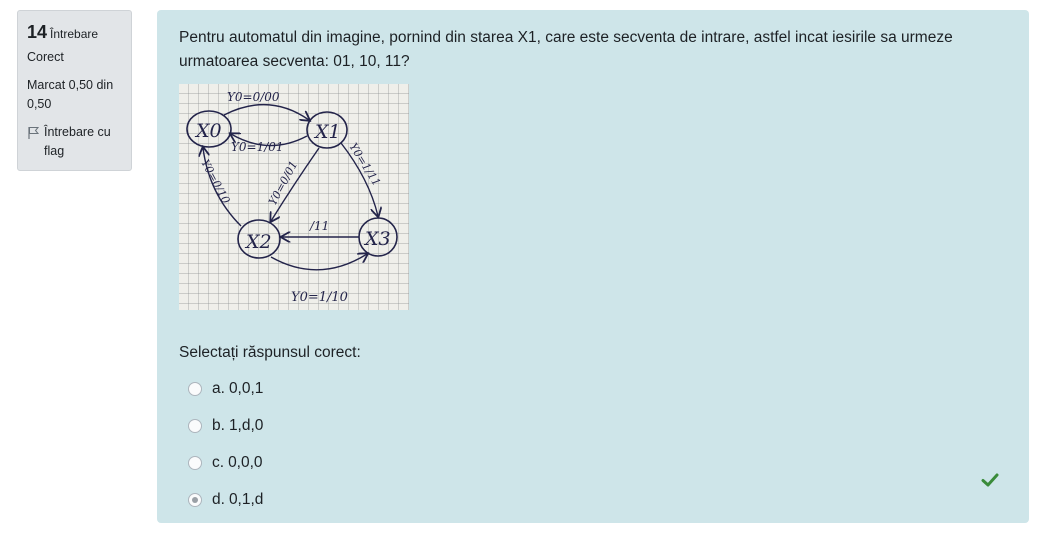 This screenshot has width=1038, height=536. I want to click on answer-a-text: 0,0,1, so click(246, 388).